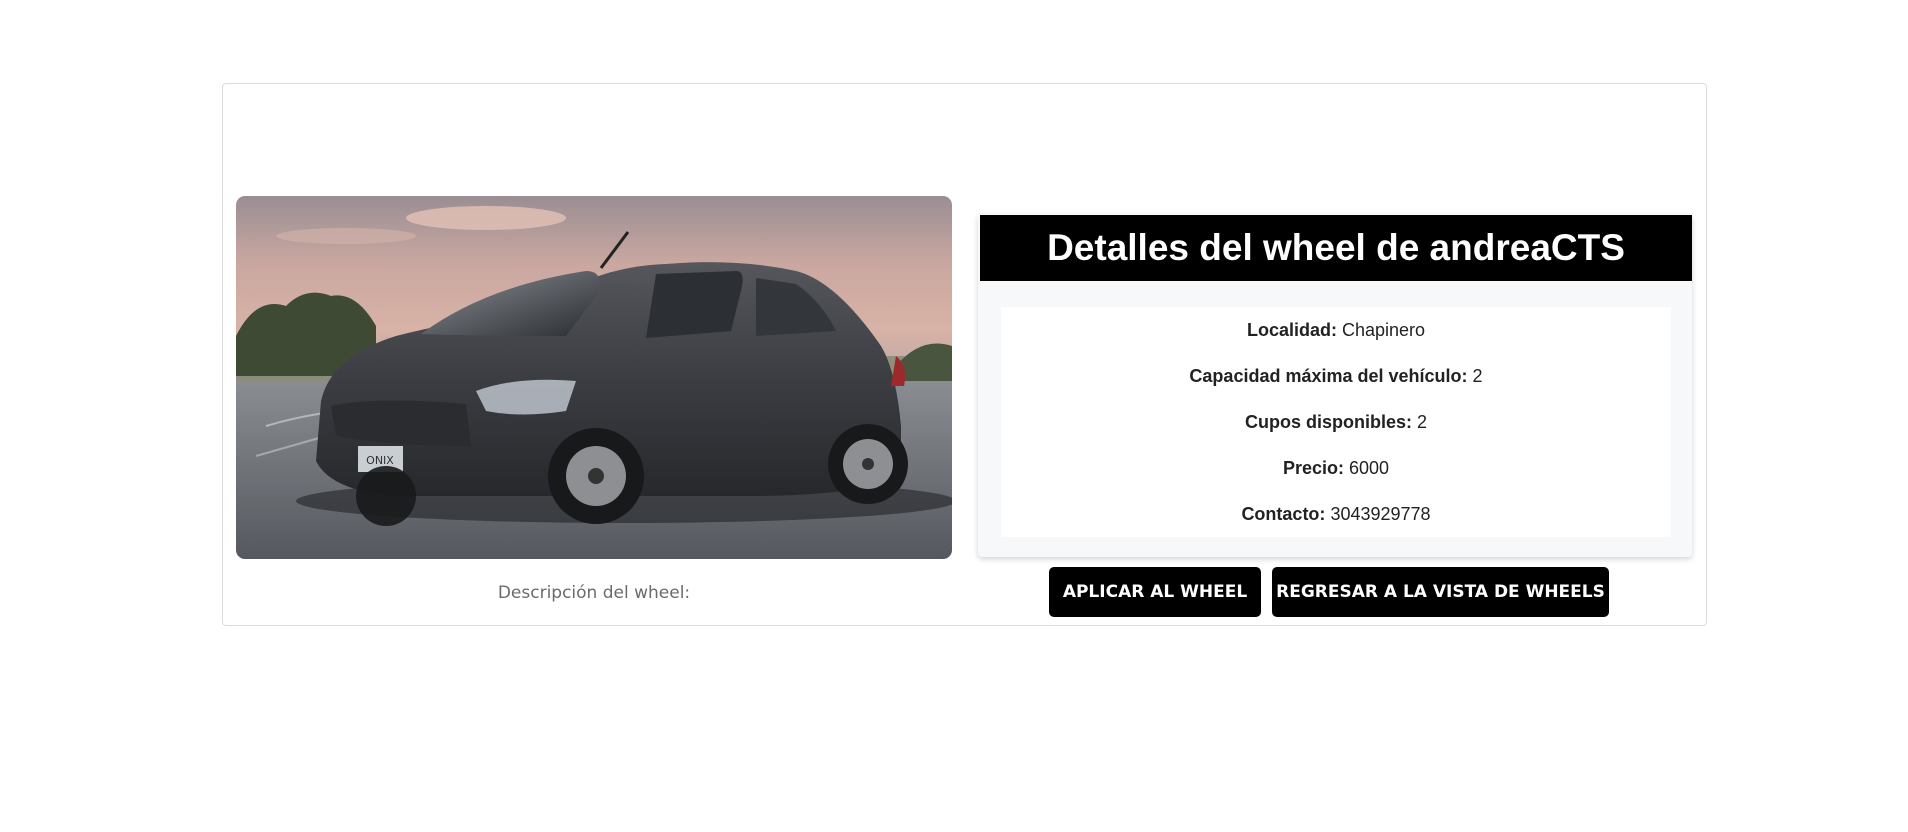 This screenshot has height=832, width=1908. Describe the element at coordinates (1291, 330) in the screenshot. I see `detail-label: Localidad:` at that location.